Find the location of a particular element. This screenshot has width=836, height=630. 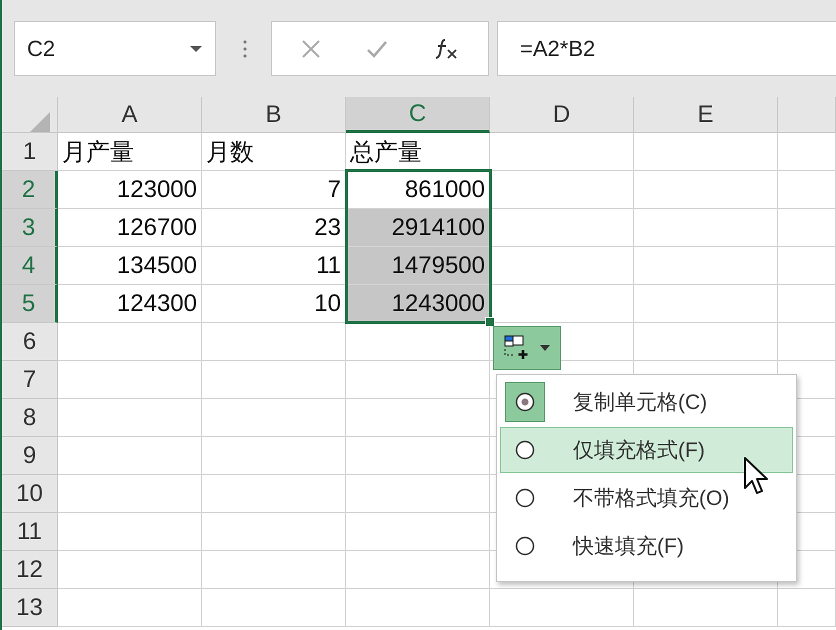

column-header: D is located at coordinates (562, 115).